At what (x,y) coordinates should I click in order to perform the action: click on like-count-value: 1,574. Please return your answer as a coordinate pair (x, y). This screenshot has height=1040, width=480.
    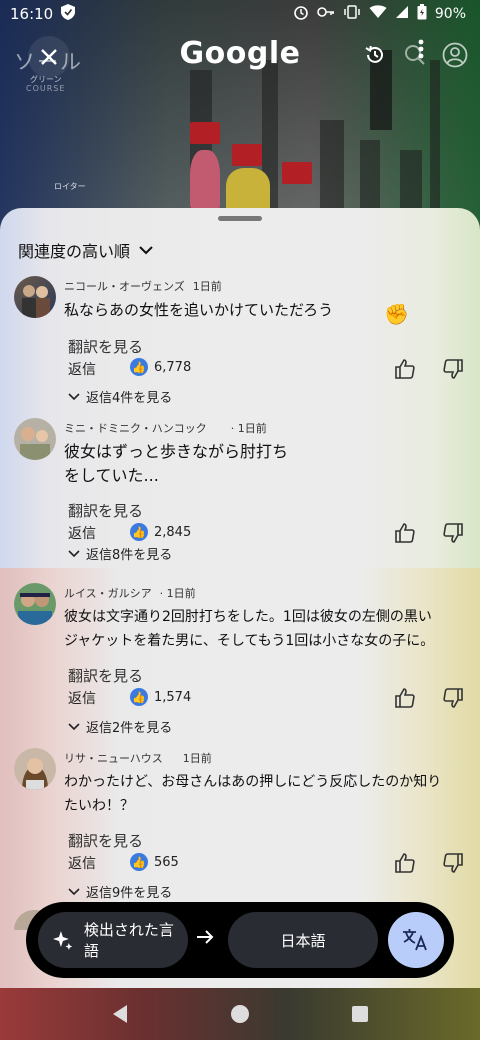
    Looking at the image, I should click on (173, 697).